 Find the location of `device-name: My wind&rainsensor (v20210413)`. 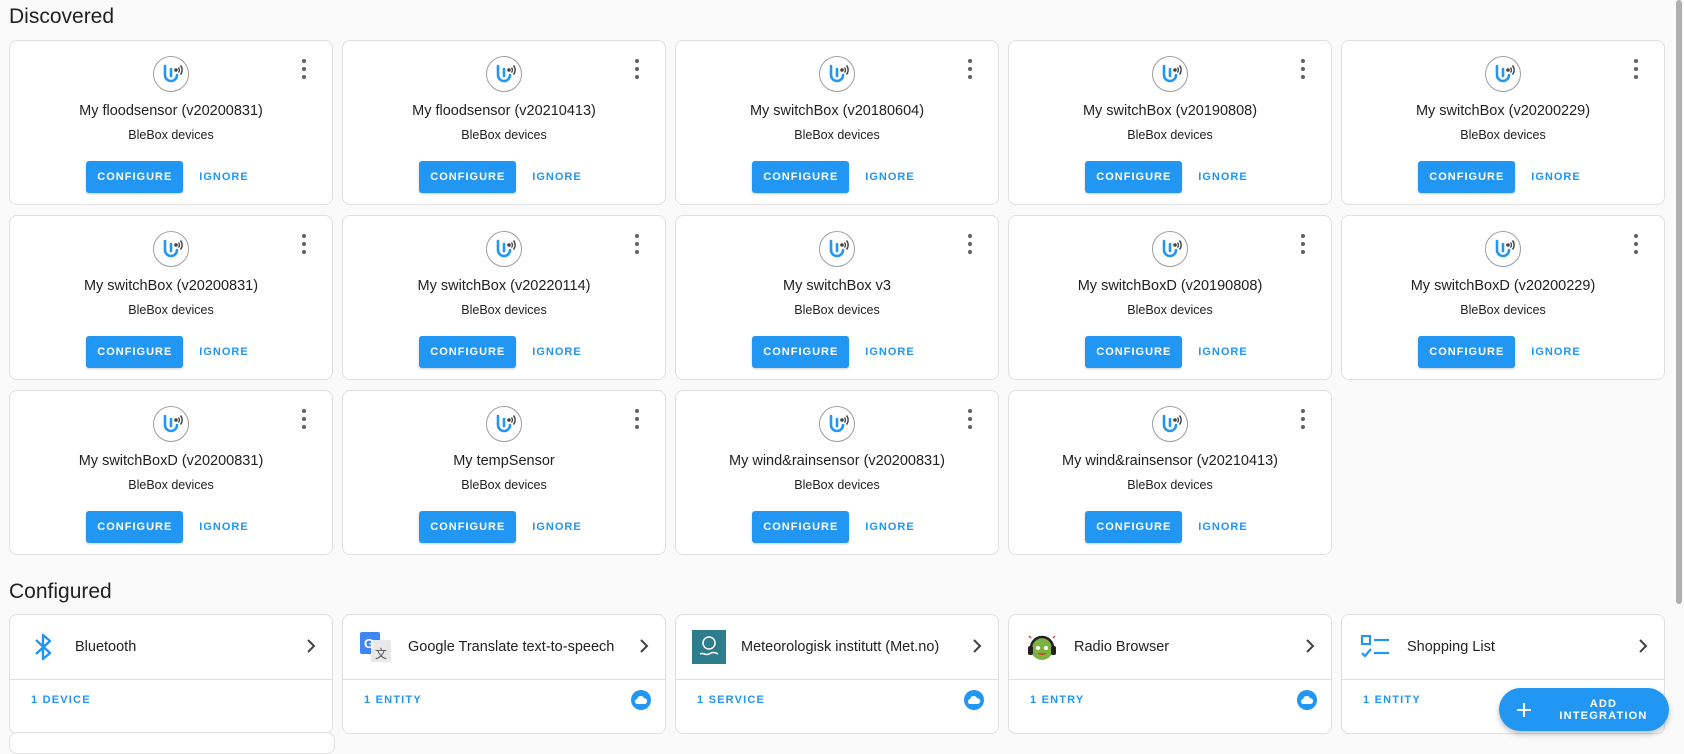

device-name: My wind&rainsensor (v20210413) is located at coordinates (1170, 461).